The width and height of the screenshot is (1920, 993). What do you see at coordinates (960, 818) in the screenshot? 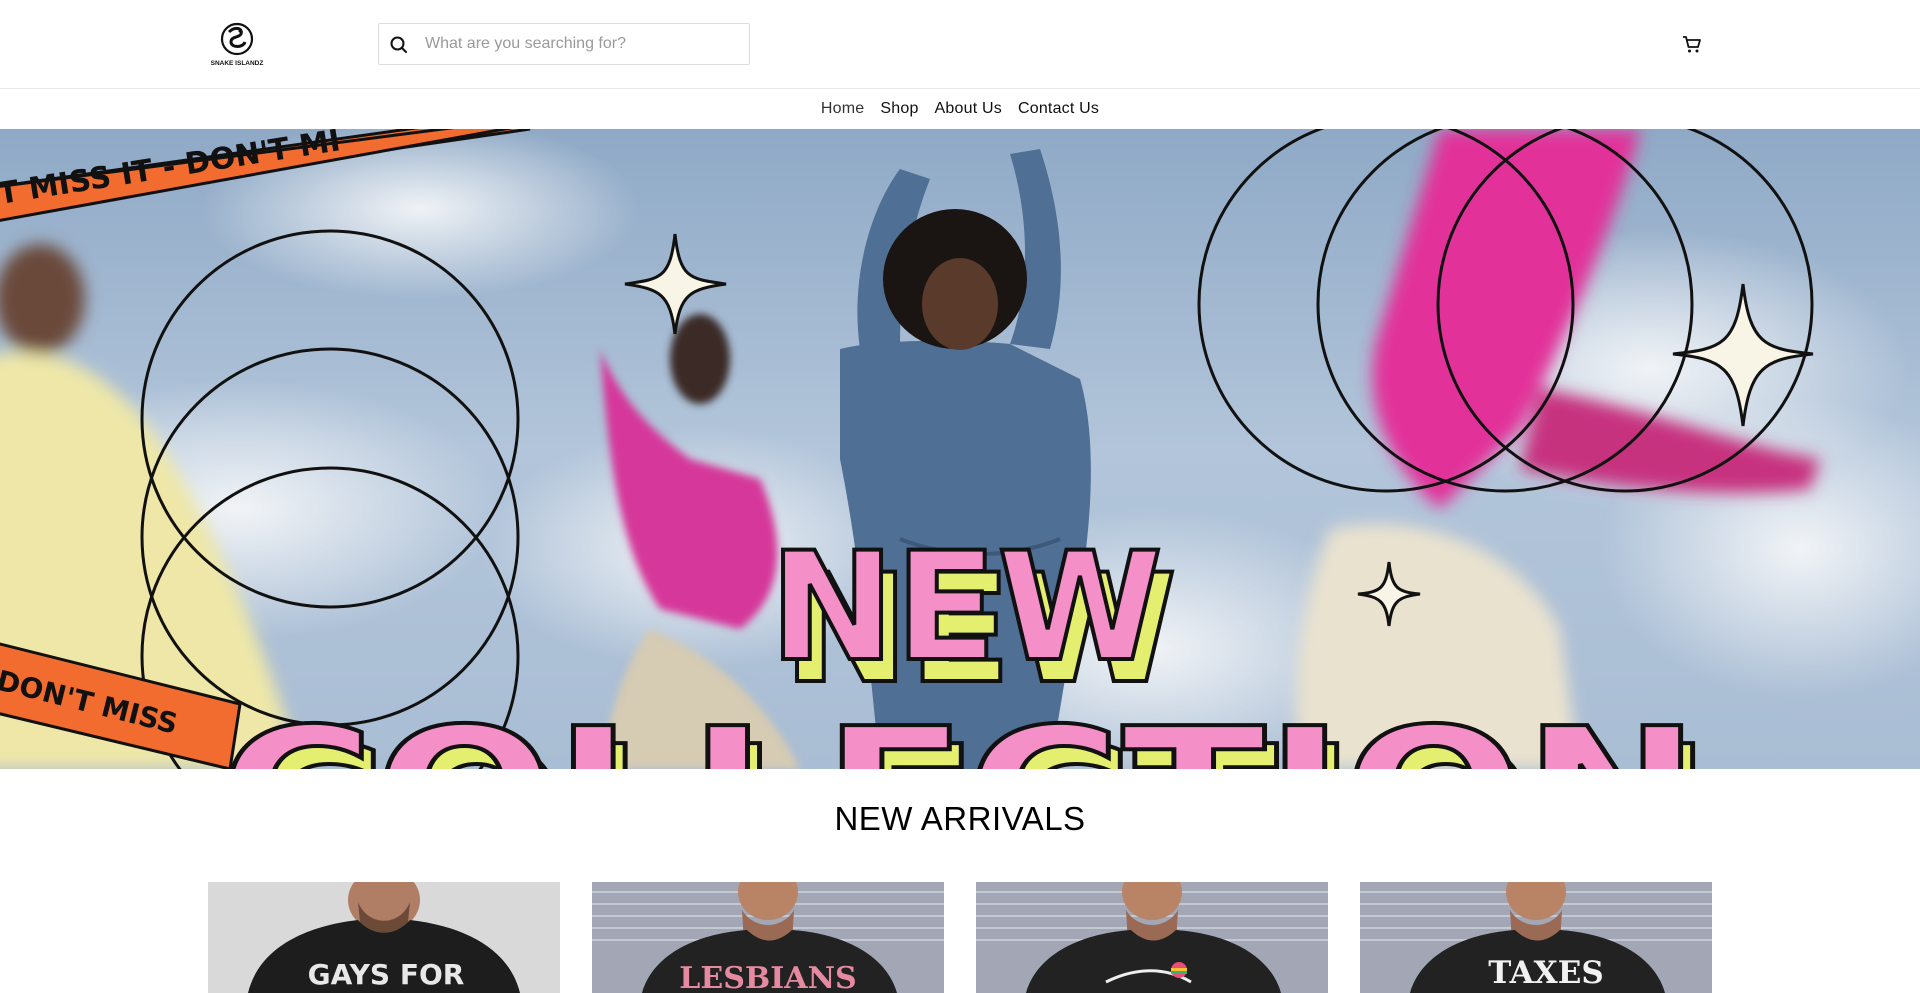
I see `new-arrivals-title: NEW ARRIVALS` at bounding box center [960, 818].